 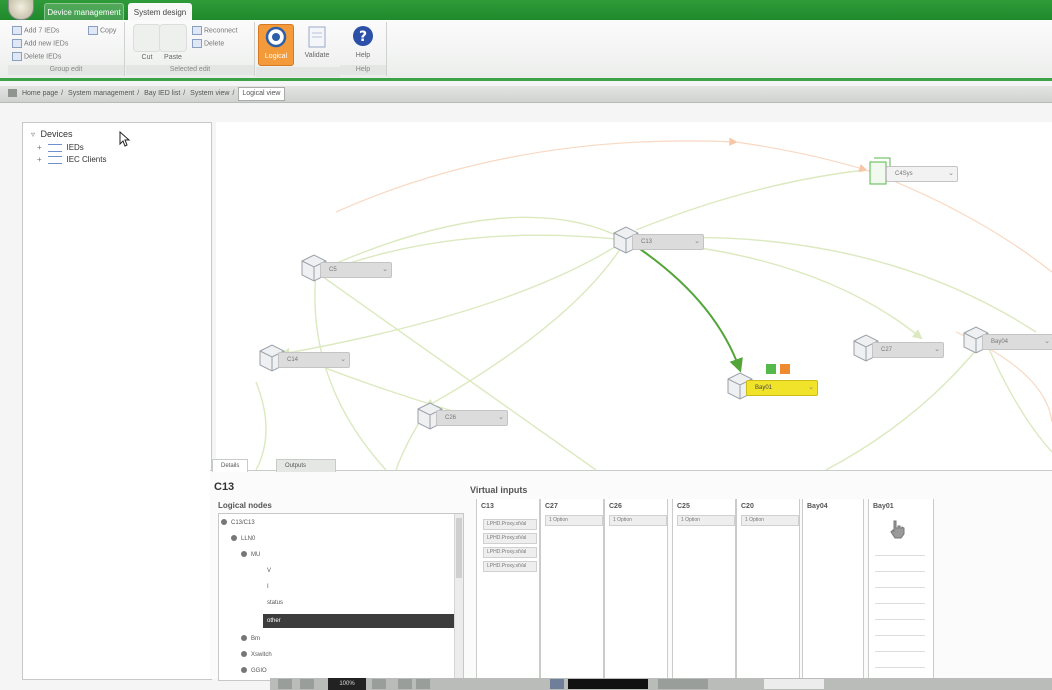 What do you see at coordinates (36, 57) in the screenshot?
I see `delete-ieds-button: Delete IEDs` at bounding box center [36, 57].